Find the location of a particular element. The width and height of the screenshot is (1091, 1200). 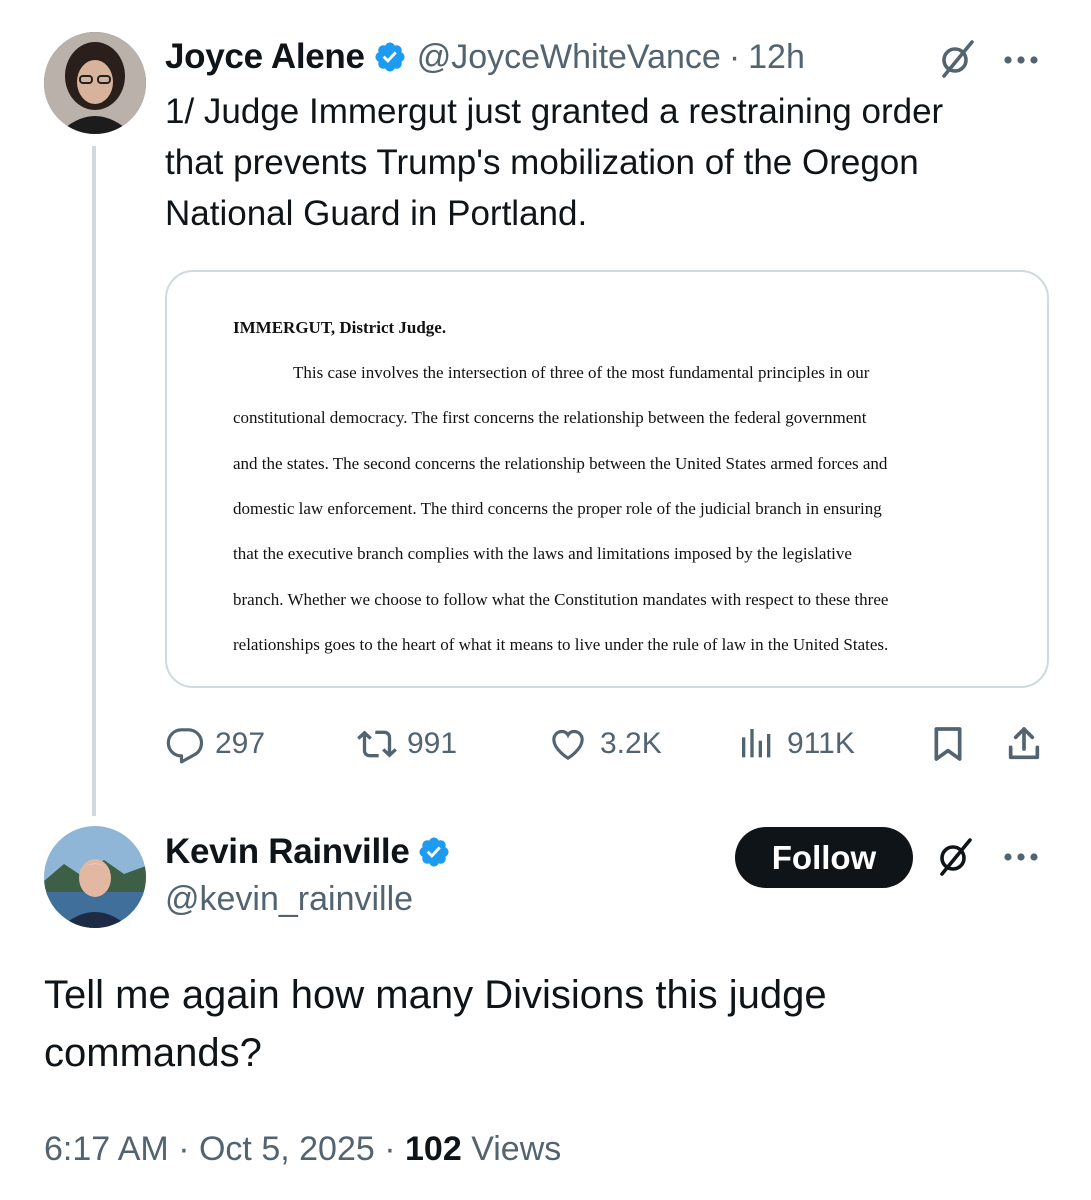

tweet1-header: Joyce Alene @JoyceWhiteVance · 12h is located at coordinates (485, 57).